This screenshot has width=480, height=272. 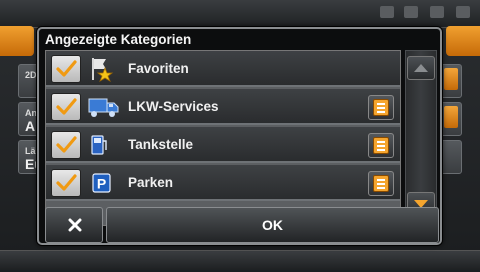 I want to click on category-label: Tankstelle, so click(x=161, y=144).